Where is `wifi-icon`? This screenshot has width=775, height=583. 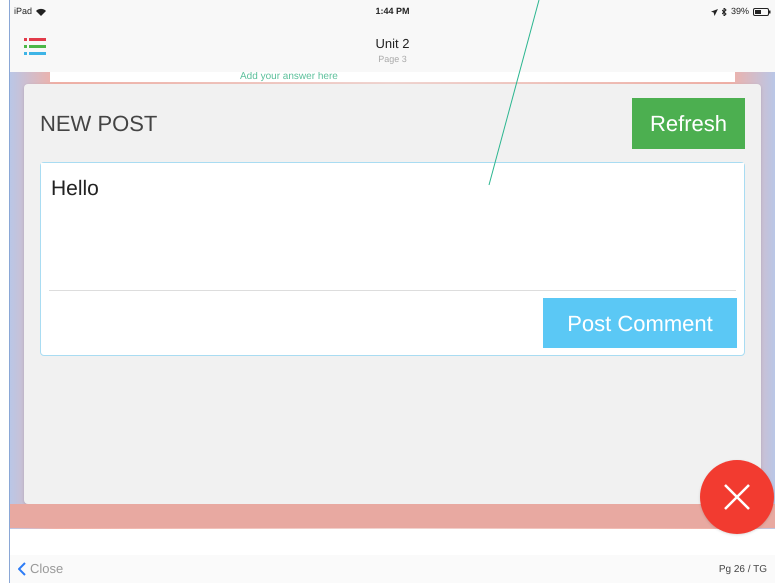
wifi-icon is located at coordinates (41, 12).